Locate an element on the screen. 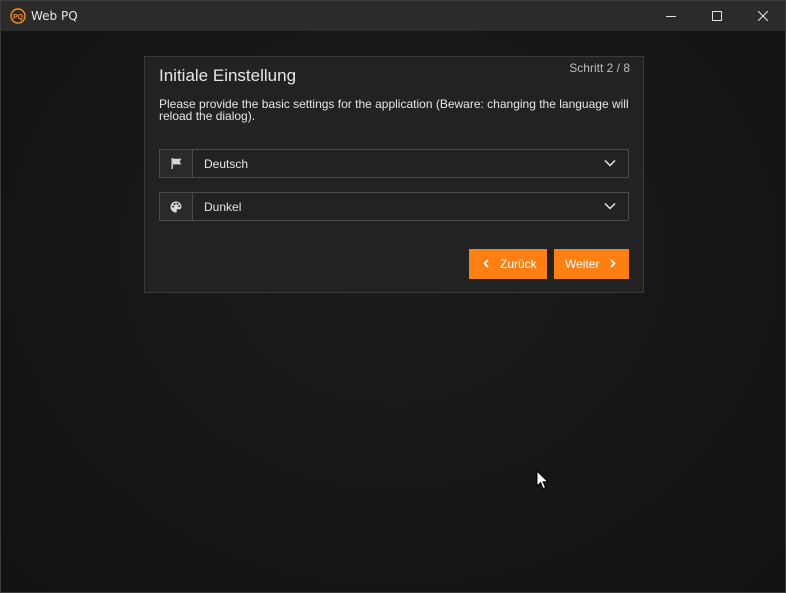 The image size is (786, 593). theme-select-value: Dunkel is located at coordinates (223, 207).